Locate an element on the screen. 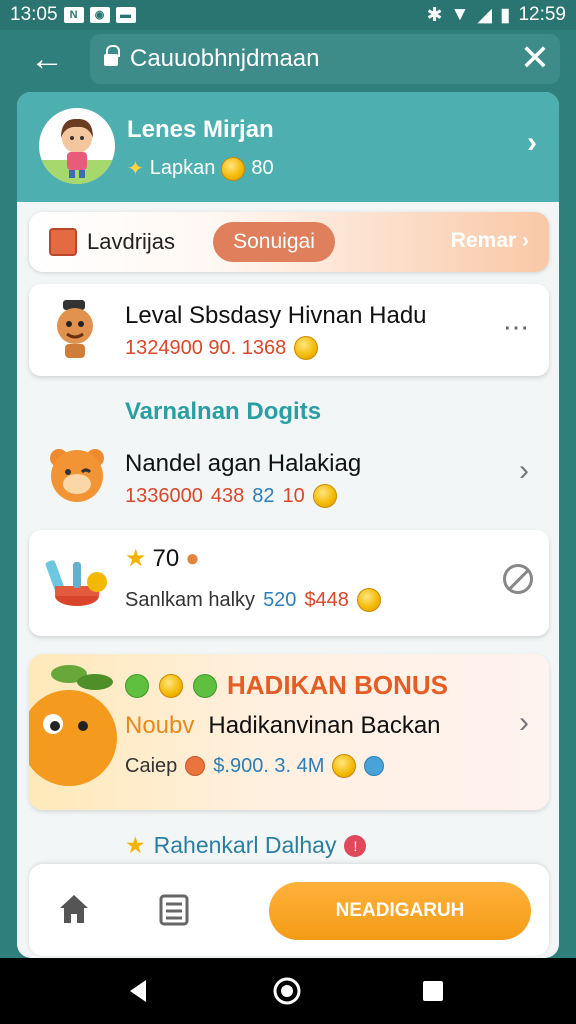 The image size is (576, 1024). list-icon is located at coordinates (174, 910).